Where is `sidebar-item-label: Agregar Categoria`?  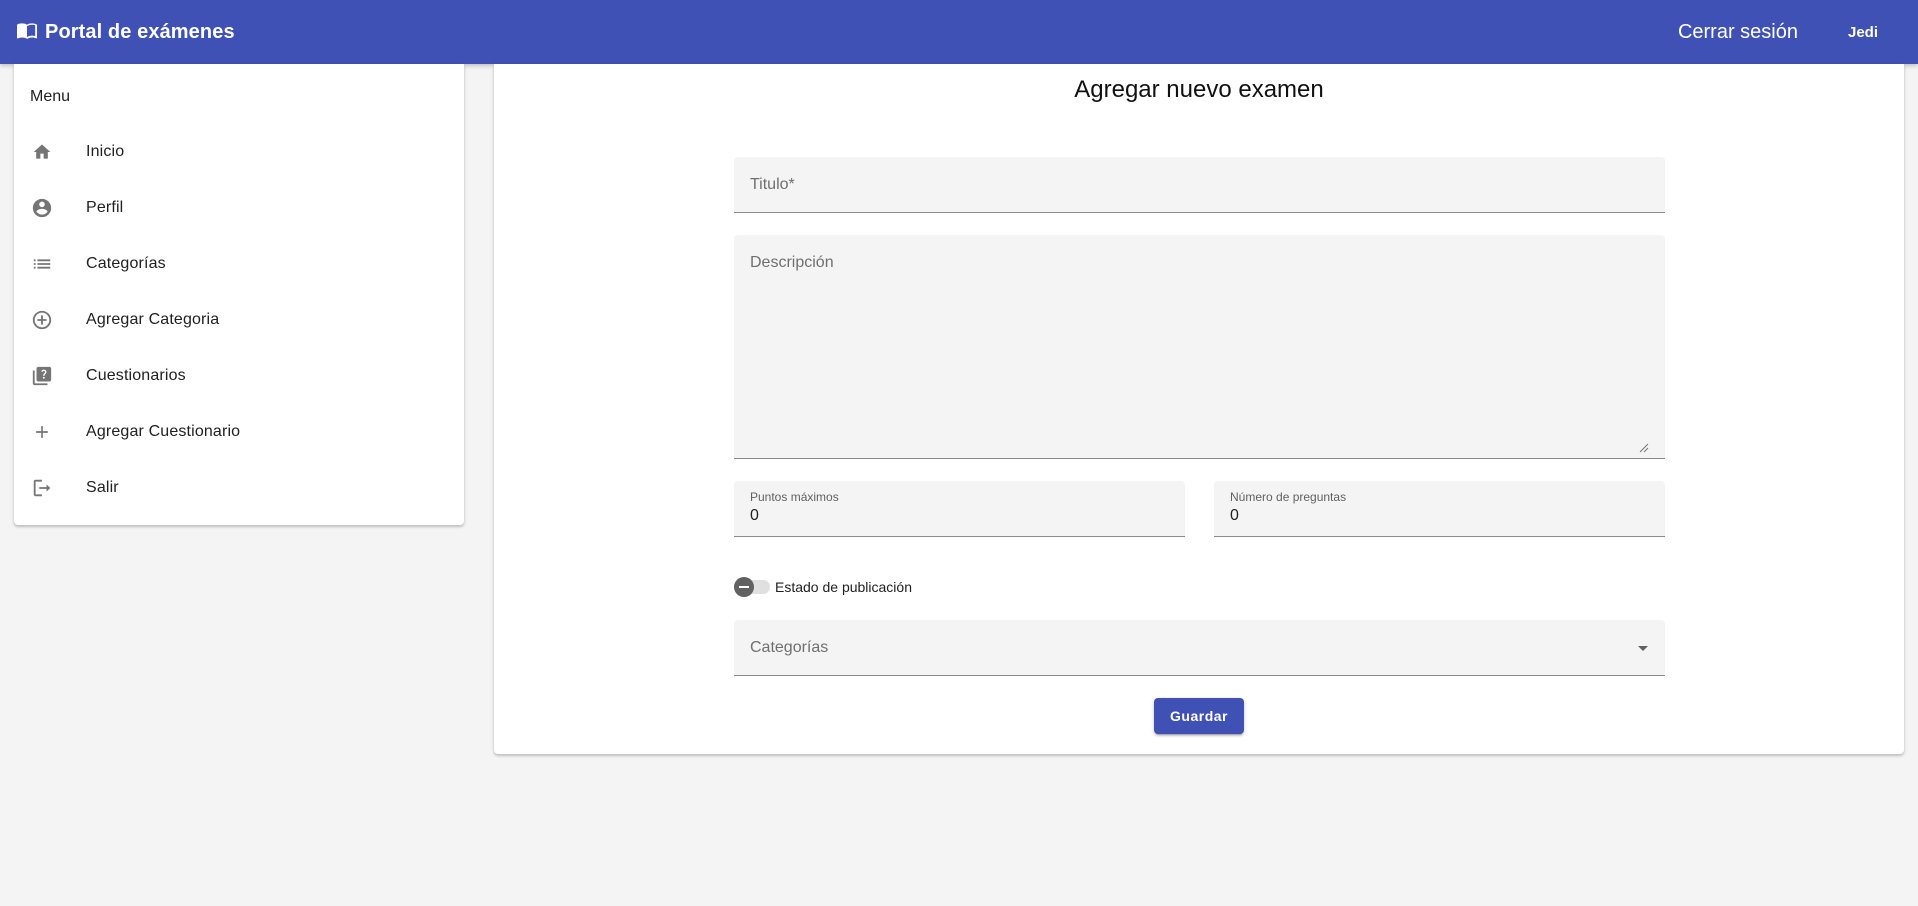 sidebar-item-label: Agregar Categoria is located at coordinates (153, 319).